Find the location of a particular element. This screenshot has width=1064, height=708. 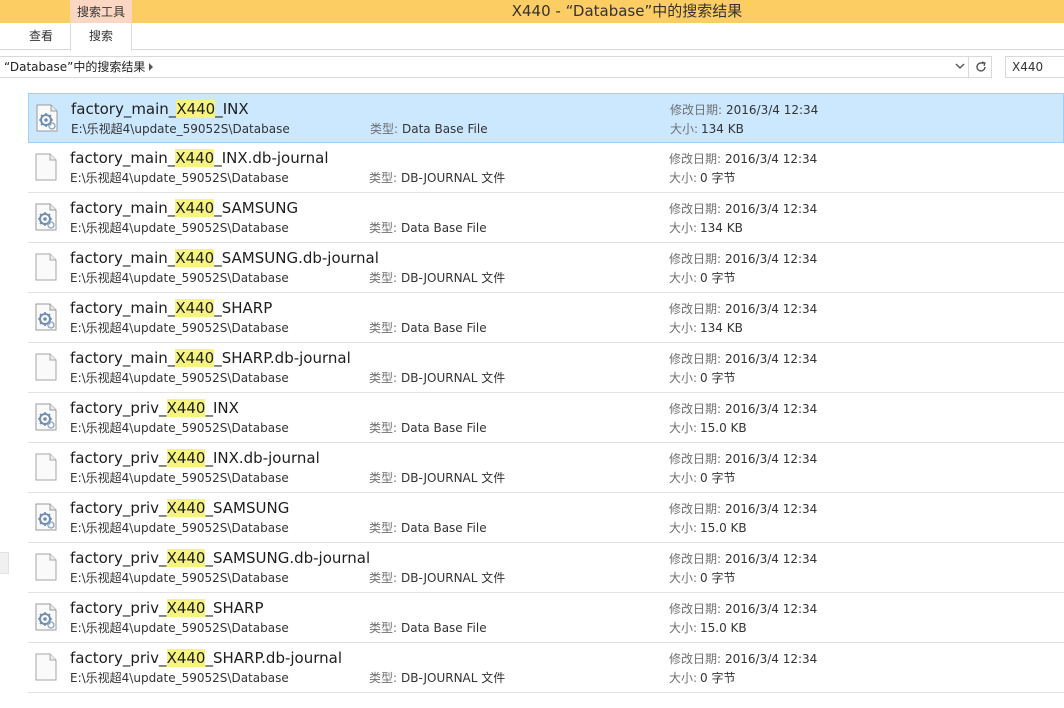

breadcrumb: “Database”中的搜索结果 is located at coordinates (74, 67).